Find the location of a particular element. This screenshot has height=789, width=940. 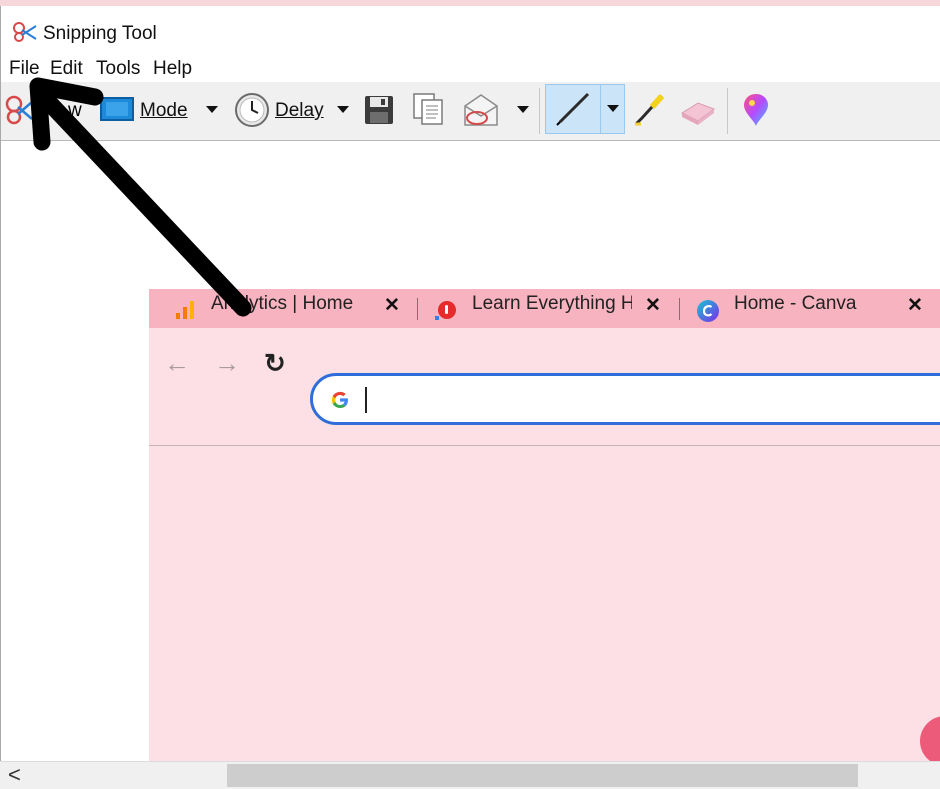

mode-dropdown-icon is located at coordinates (212, 109).